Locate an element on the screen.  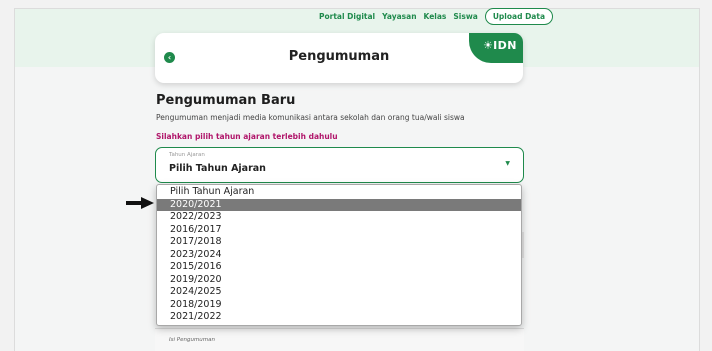
dropdown-option: 2023/2024 is located at coordinates (339, 255).